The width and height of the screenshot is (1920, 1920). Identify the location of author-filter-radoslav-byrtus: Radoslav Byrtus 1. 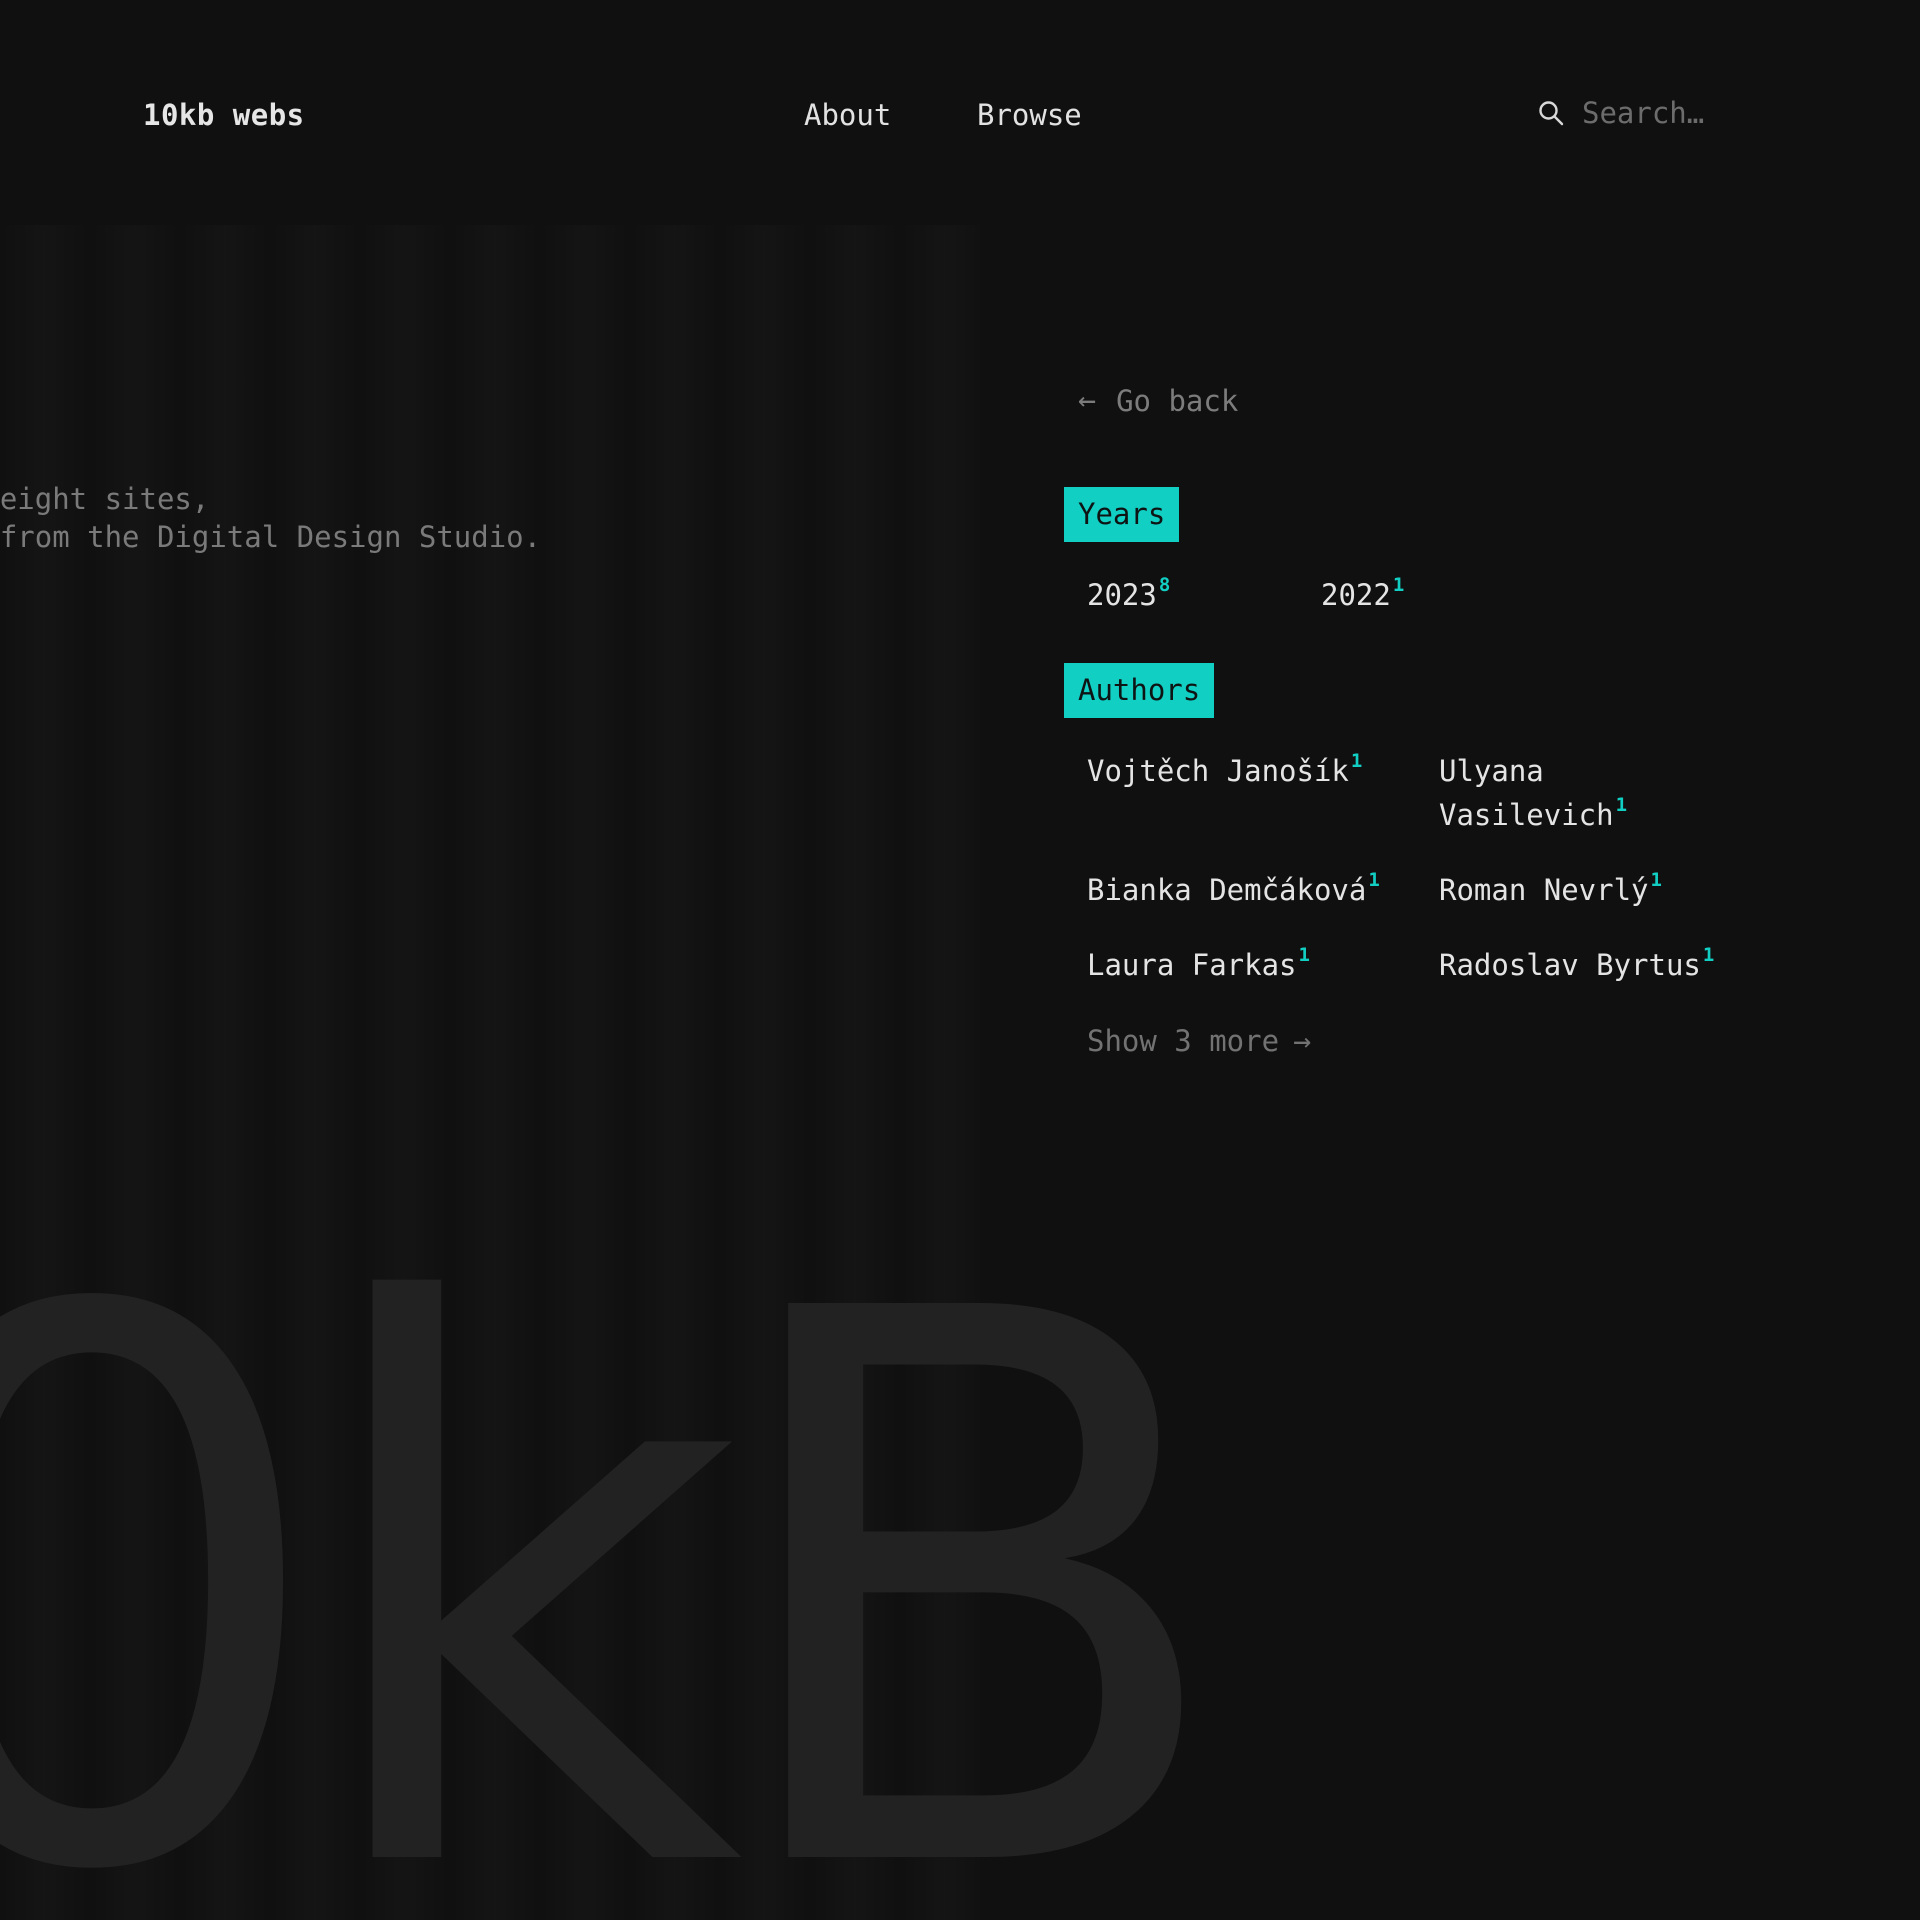
(1576, 965).